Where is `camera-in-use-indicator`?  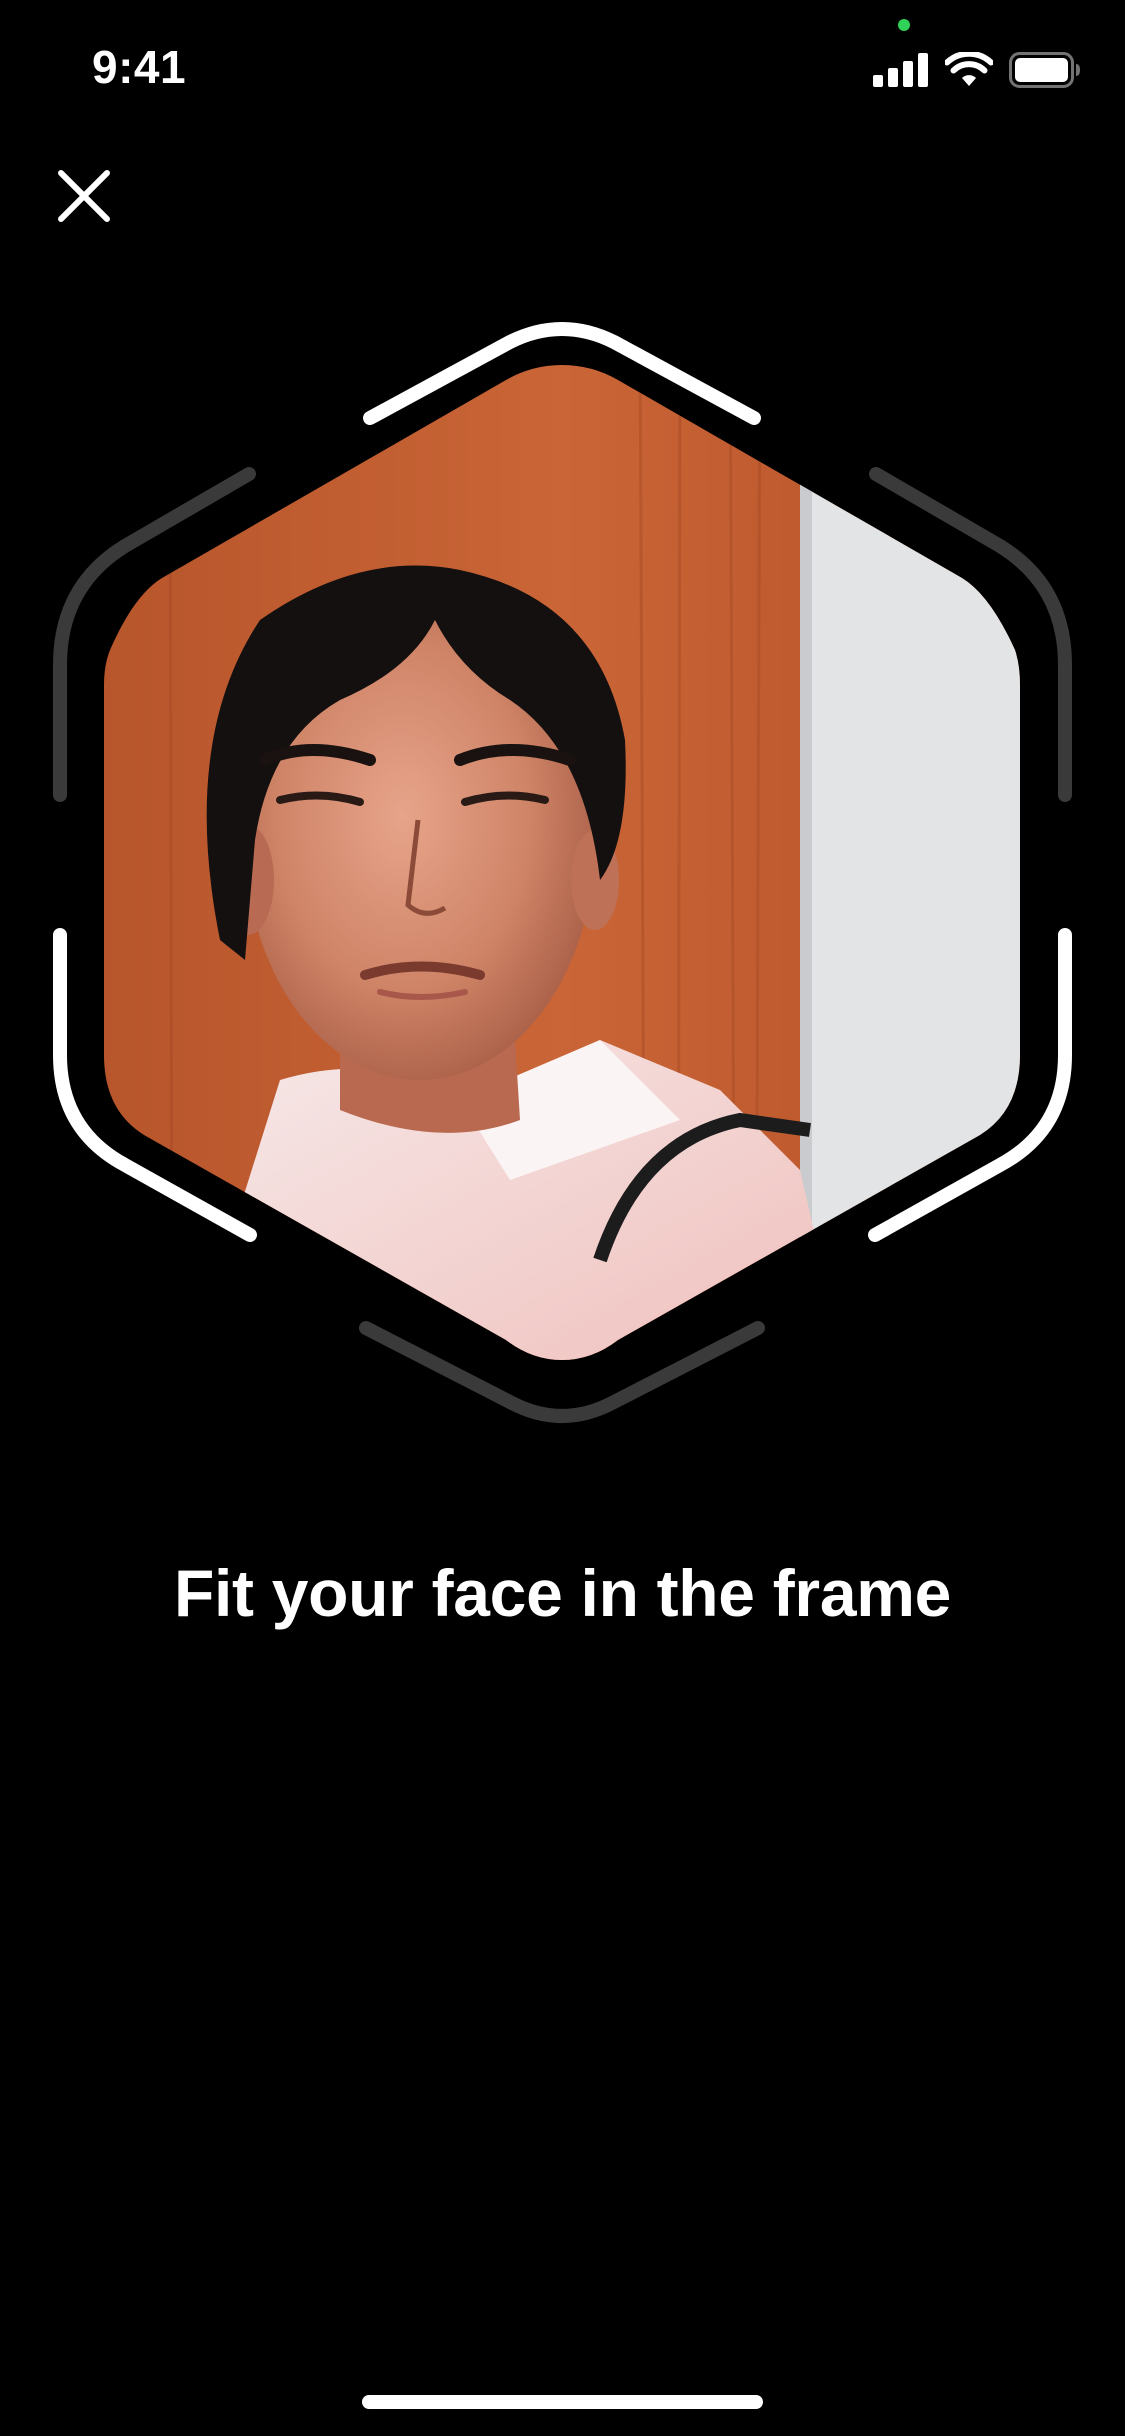
camera-in-use-indicator is located at coordinates (904, 25).